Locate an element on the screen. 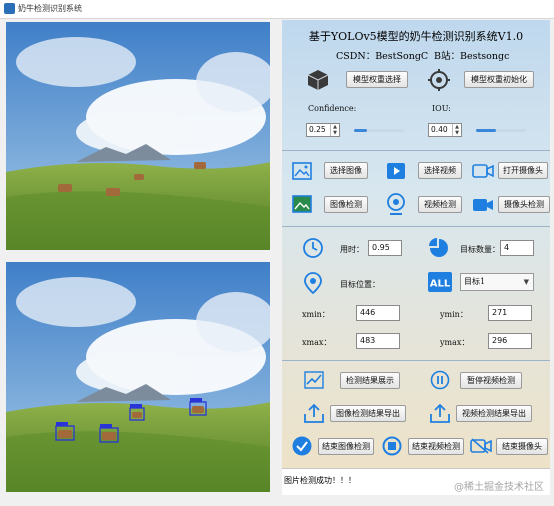  confidence-label: Confidence: is located at coordinates (332, 108).